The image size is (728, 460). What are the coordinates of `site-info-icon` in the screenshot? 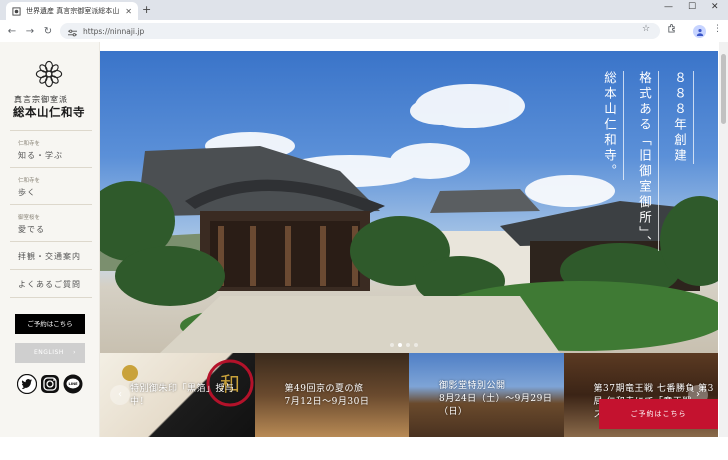 It's located at (72, 31).